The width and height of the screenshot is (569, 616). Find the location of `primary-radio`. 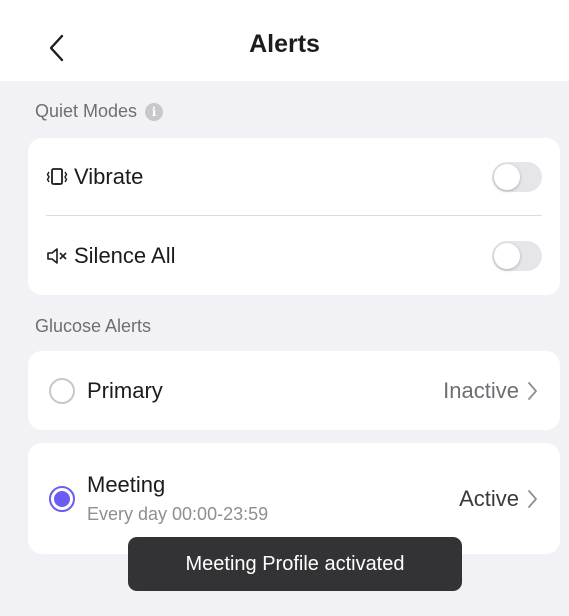

primary-radio is located at coordinates (62, 390).